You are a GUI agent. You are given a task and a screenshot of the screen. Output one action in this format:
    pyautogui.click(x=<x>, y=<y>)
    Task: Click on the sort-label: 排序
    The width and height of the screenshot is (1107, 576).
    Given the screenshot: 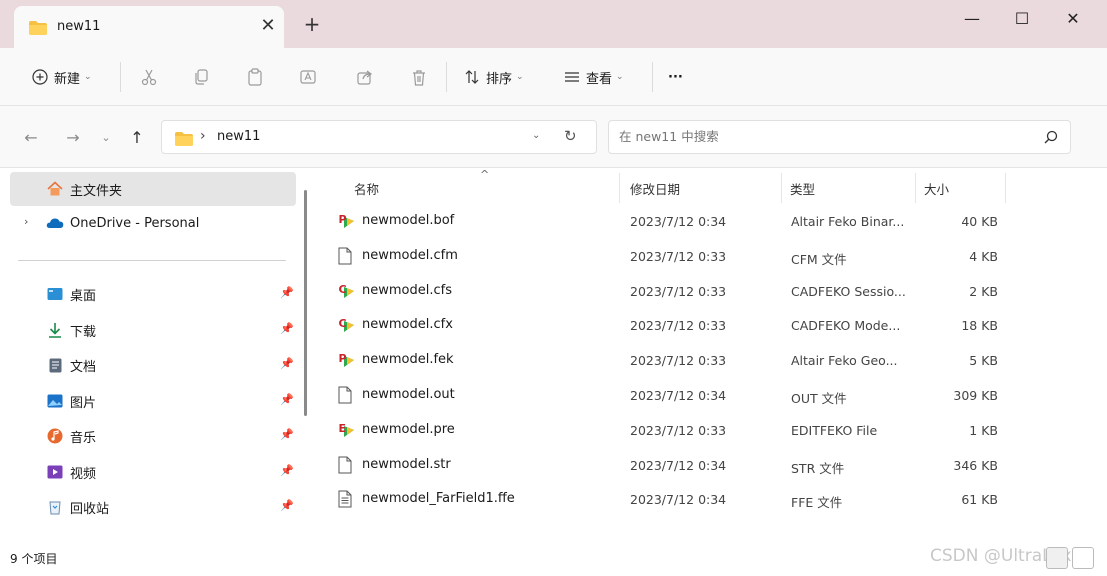 What is the action you would take?
    pyautogui.click(x=499, y=79)
    